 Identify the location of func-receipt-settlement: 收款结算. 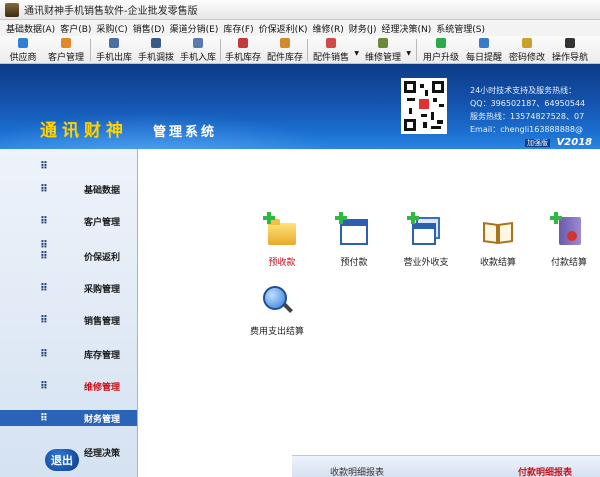
(498, 241).